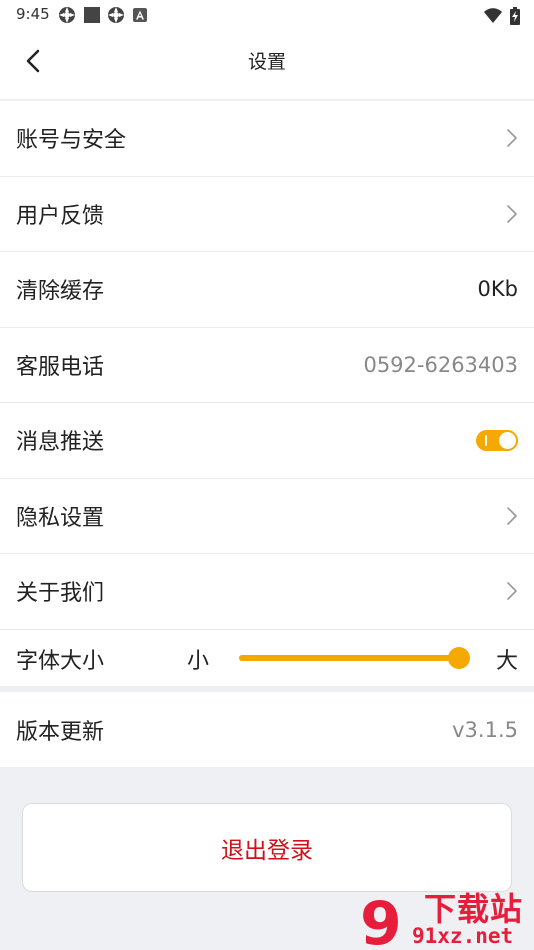  I want to click on settings-item-push-notifications: 消息推送, so click(267, 441).